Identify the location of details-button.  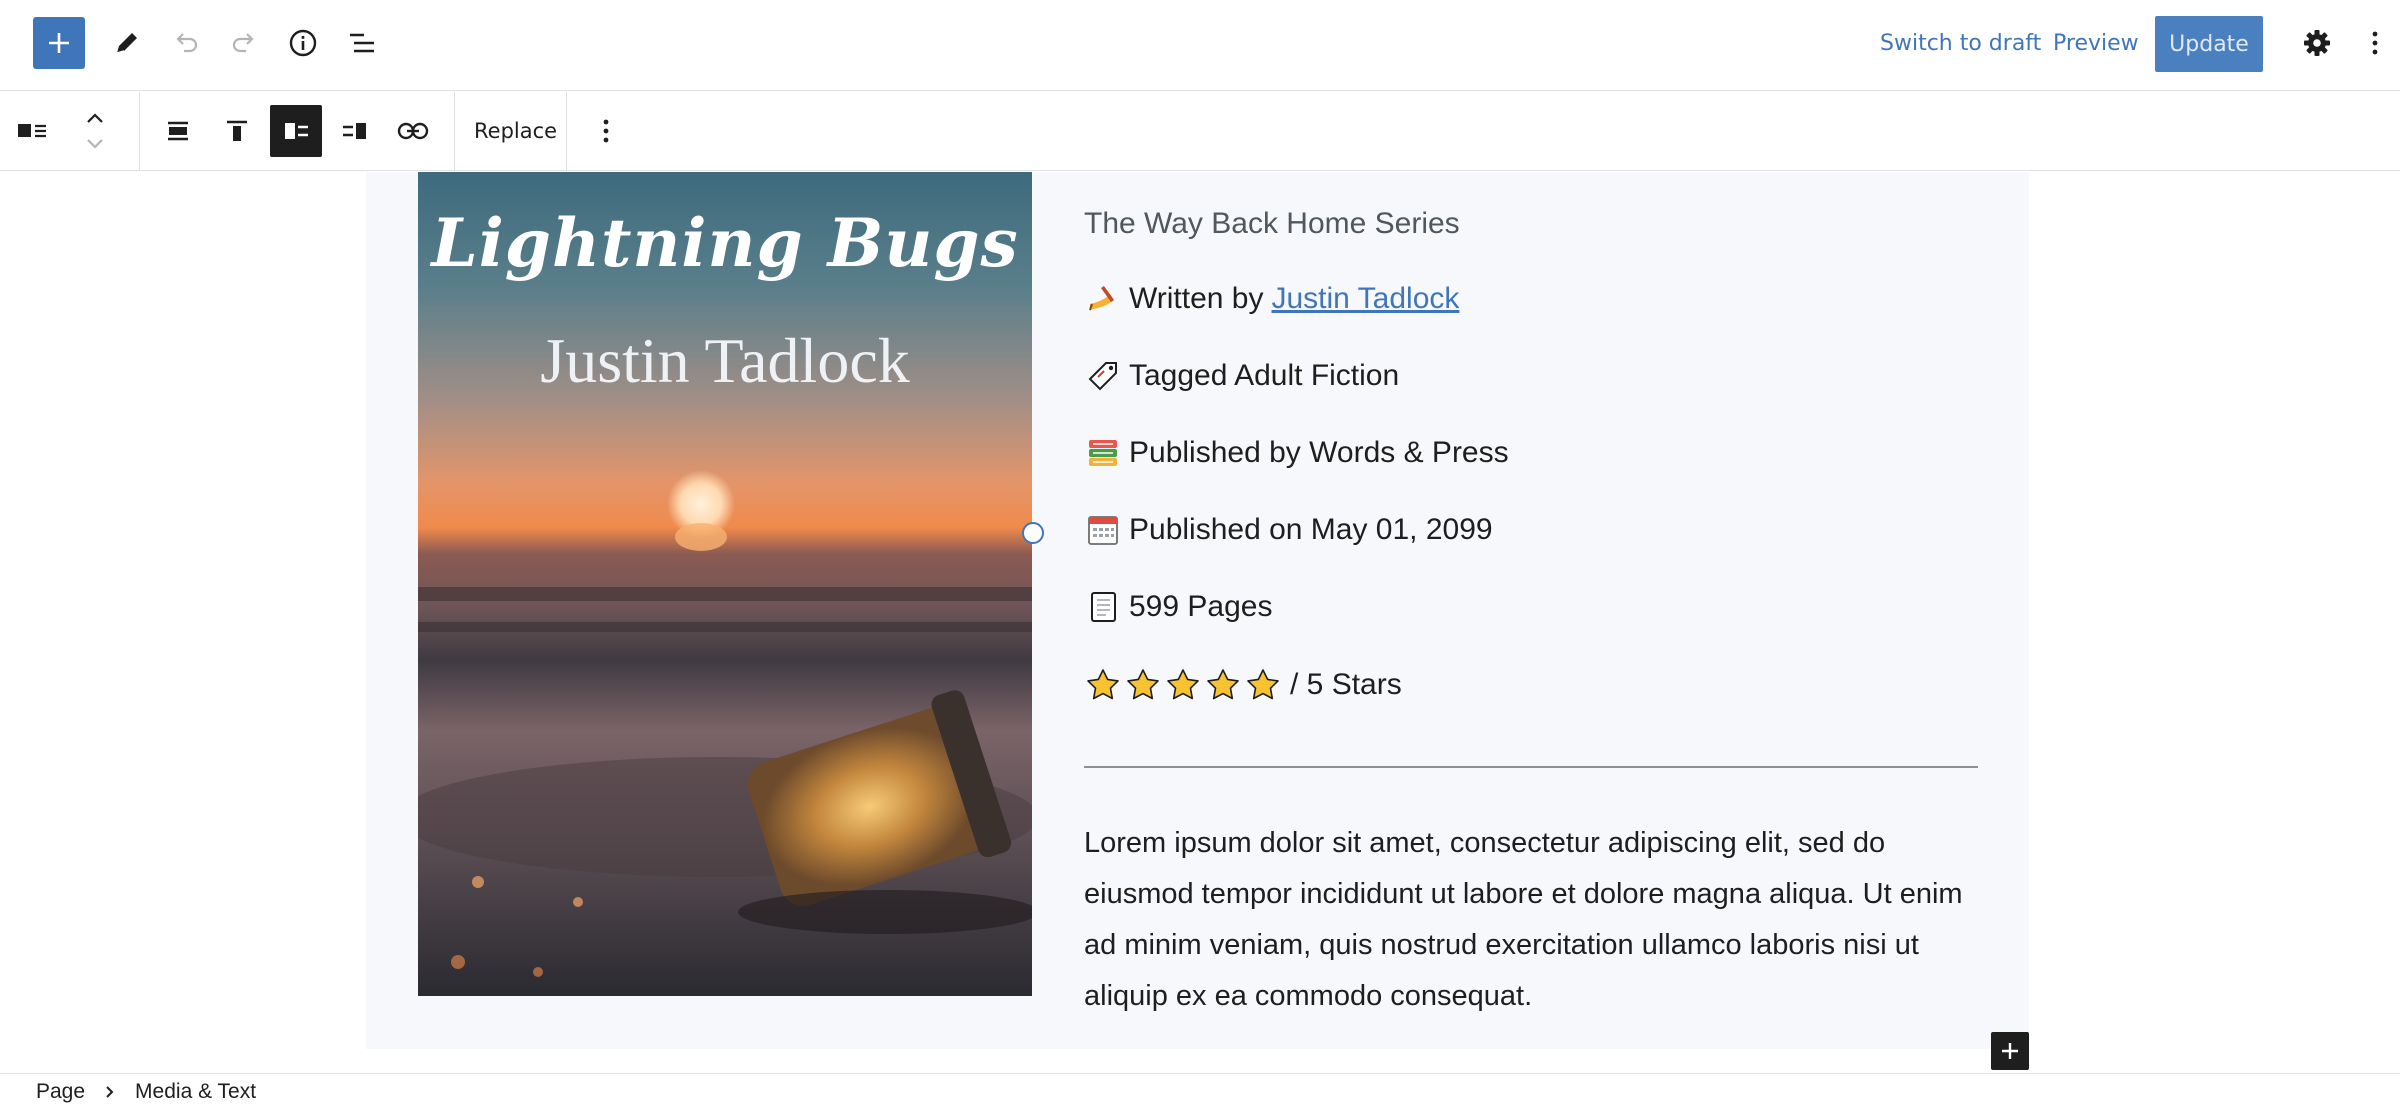
(303, 43).